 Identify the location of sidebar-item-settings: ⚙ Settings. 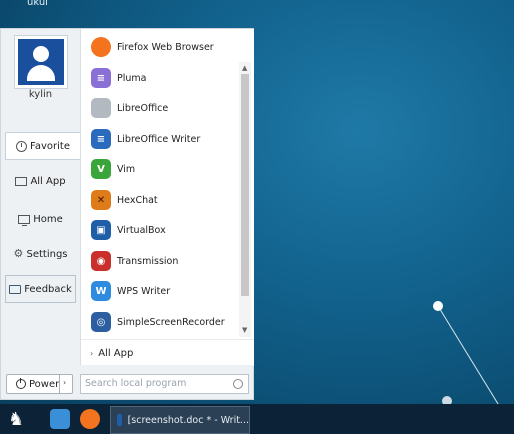
(40, 254).